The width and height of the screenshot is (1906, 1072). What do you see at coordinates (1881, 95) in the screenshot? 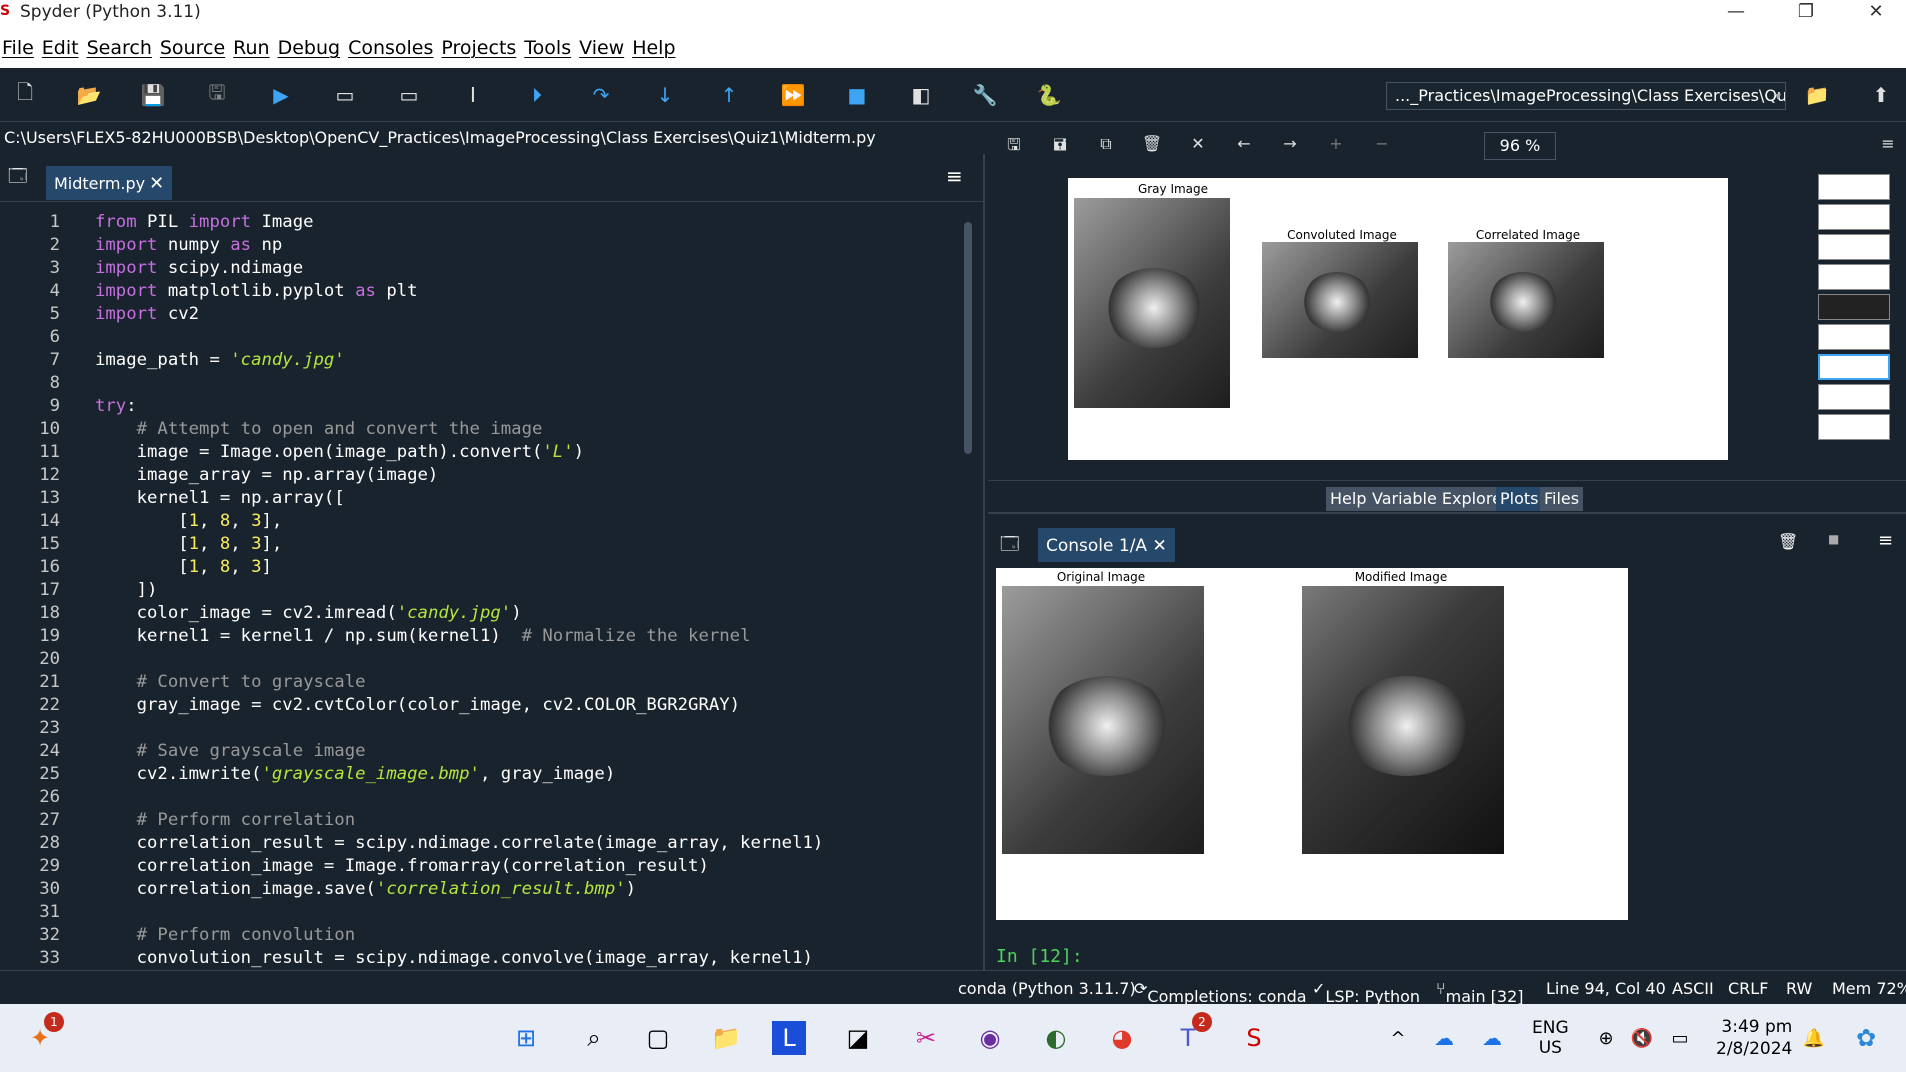
I see `parent-directory-icon: ⬆` at bounding box center [1881, 95].